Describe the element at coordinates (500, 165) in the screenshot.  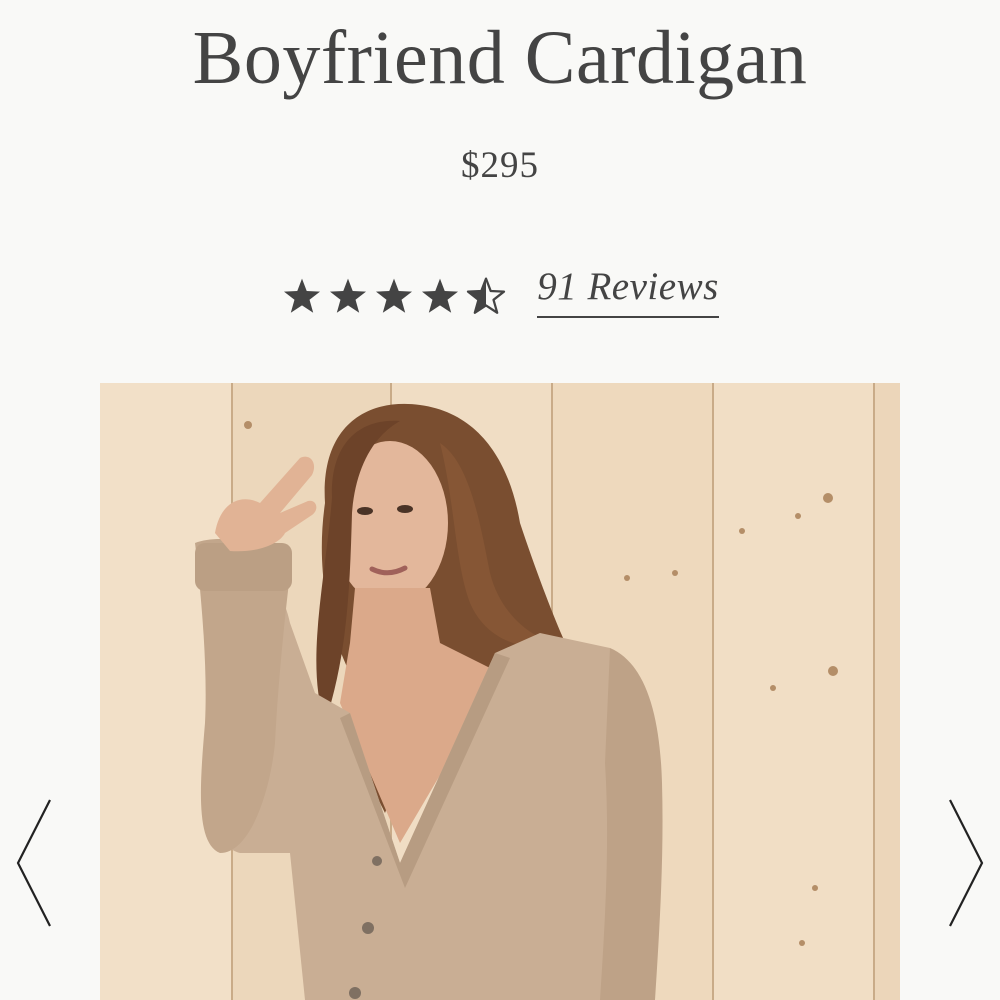
I see `product-price: $295` at that location.